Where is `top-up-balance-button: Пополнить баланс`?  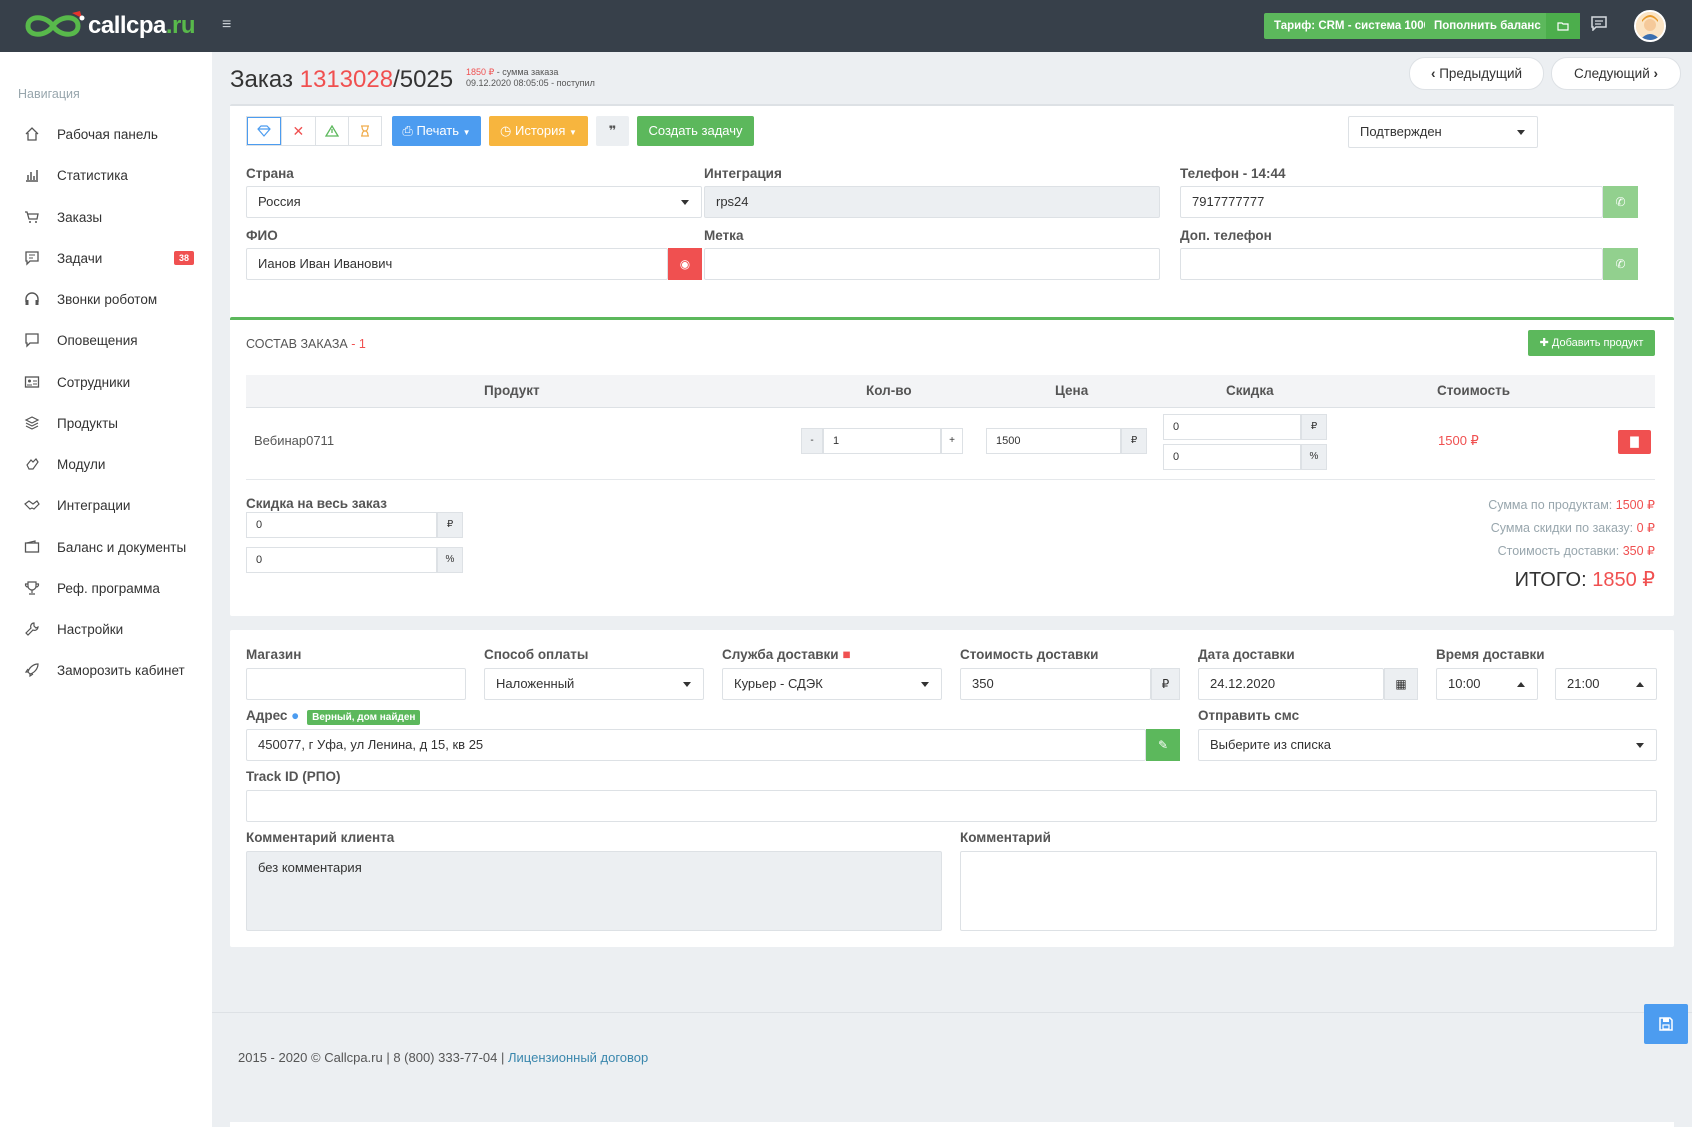 top-up-balance-button: Пополнить баланс is located at coordinates (1502, 26).